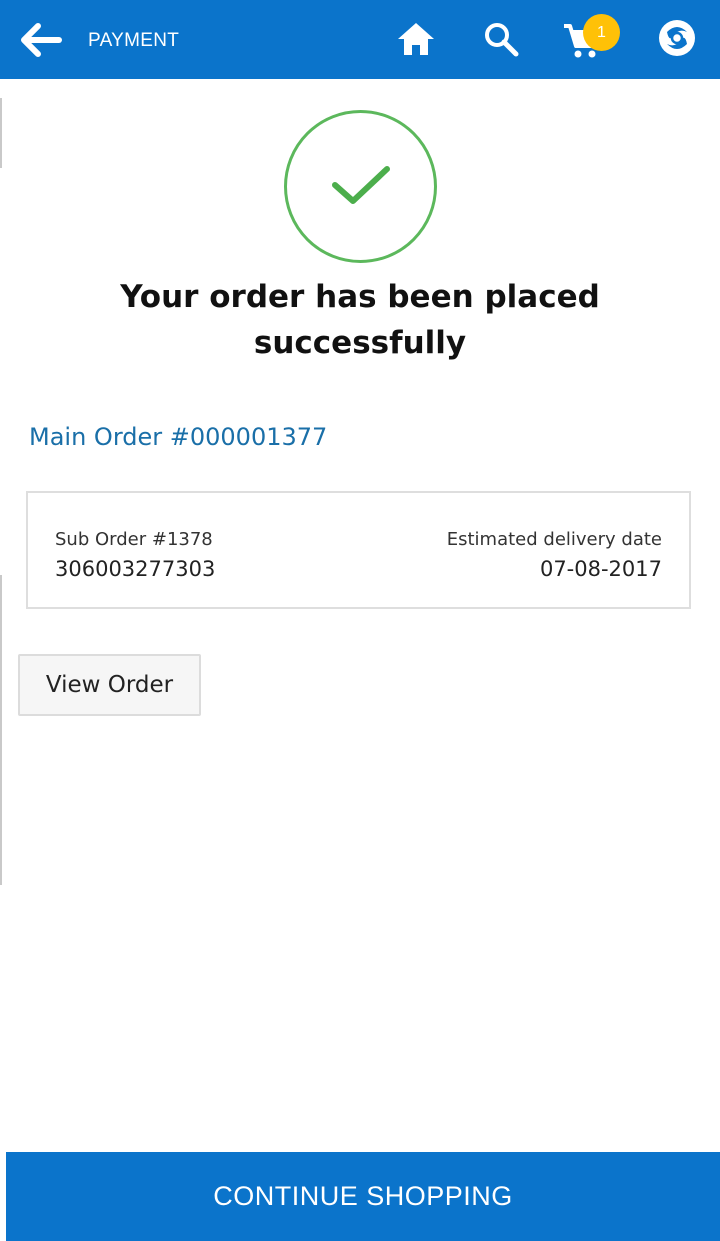 The image size is (720, 1241). What do you see at coordinates (134, 539) in the screenshot?
I see `sub-order-label: Sub Order #1378` at bounding box center [134, 539].